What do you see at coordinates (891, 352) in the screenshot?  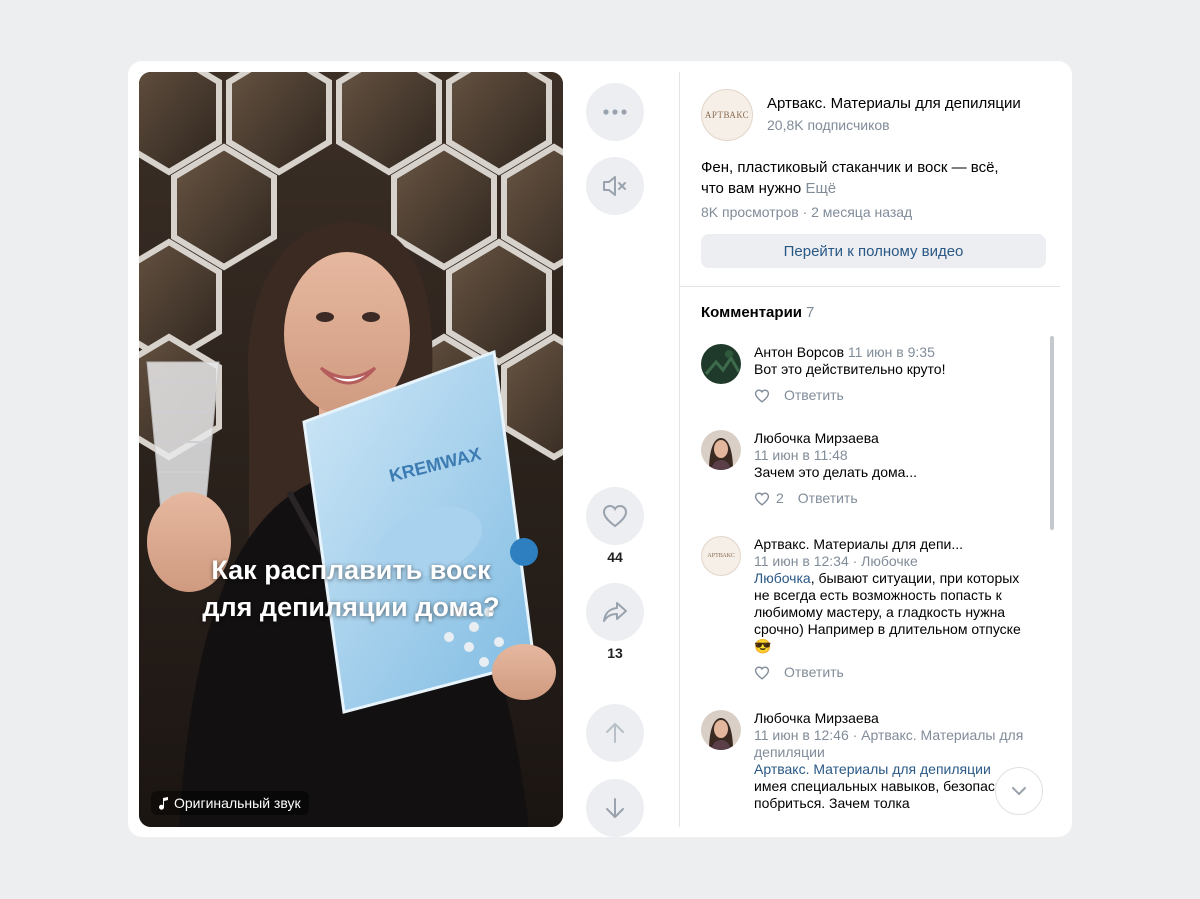 I see `comment-date: 11 июн в 9:35` at bounding box center [891, 352].